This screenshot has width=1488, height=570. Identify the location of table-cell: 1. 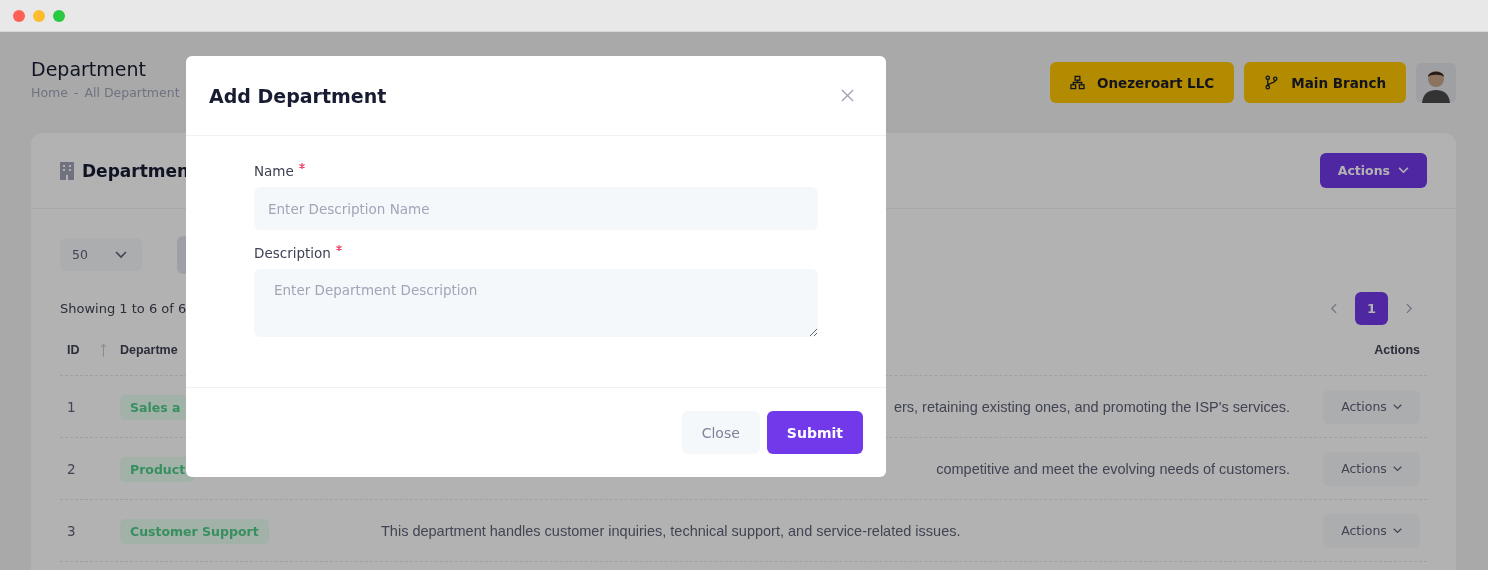
(71, 406).